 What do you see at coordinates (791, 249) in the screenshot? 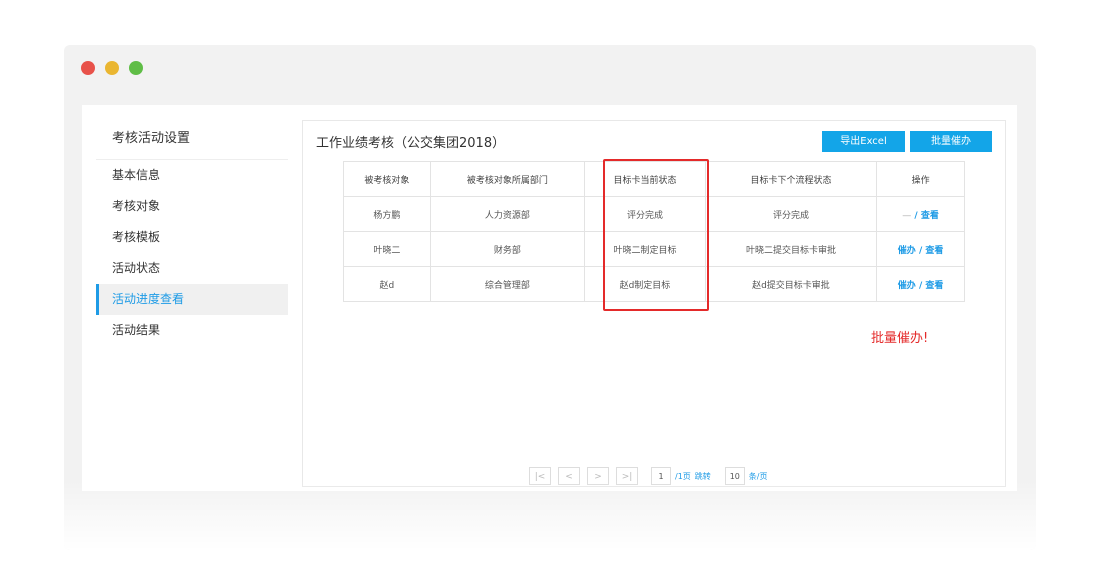
I see `cell-next-status: 叶晓二提交目标卡审批` at bounding box center [791, 249].